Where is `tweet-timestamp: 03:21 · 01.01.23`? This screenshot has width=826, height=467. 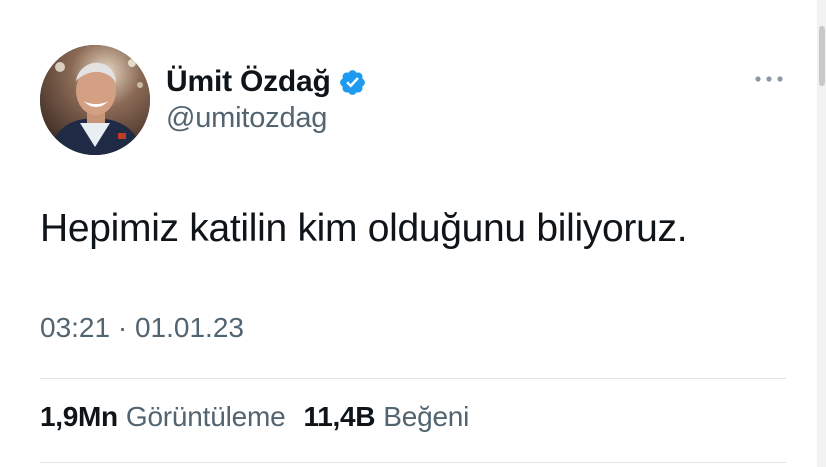
tweet-timestamp: 03:21 · 01.01.23 is located at coordinates (142, 328).